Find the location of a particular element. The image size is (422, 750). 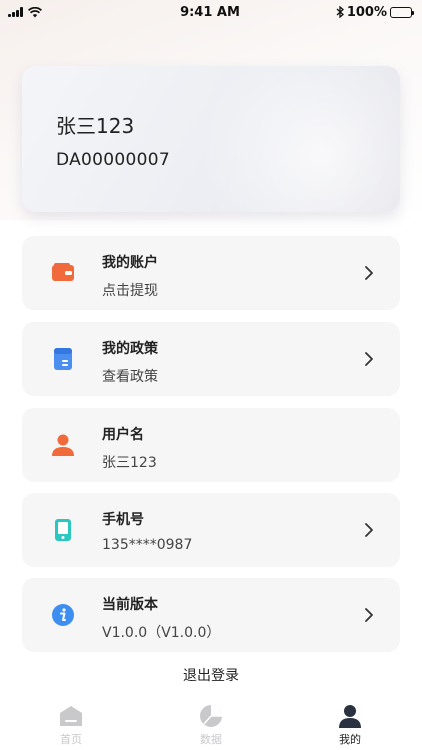

menu-title: 当前版本 is located at coordinates (130, 605).